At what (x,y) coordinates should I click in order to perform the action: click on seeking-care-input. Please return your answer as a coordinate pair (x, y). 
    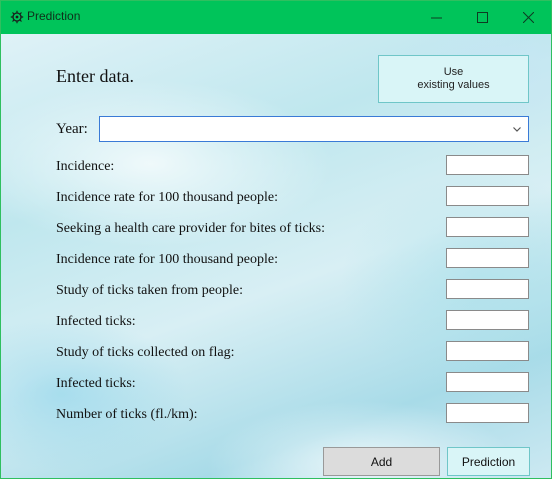
    Looking at the image, I should click on (487, 227).